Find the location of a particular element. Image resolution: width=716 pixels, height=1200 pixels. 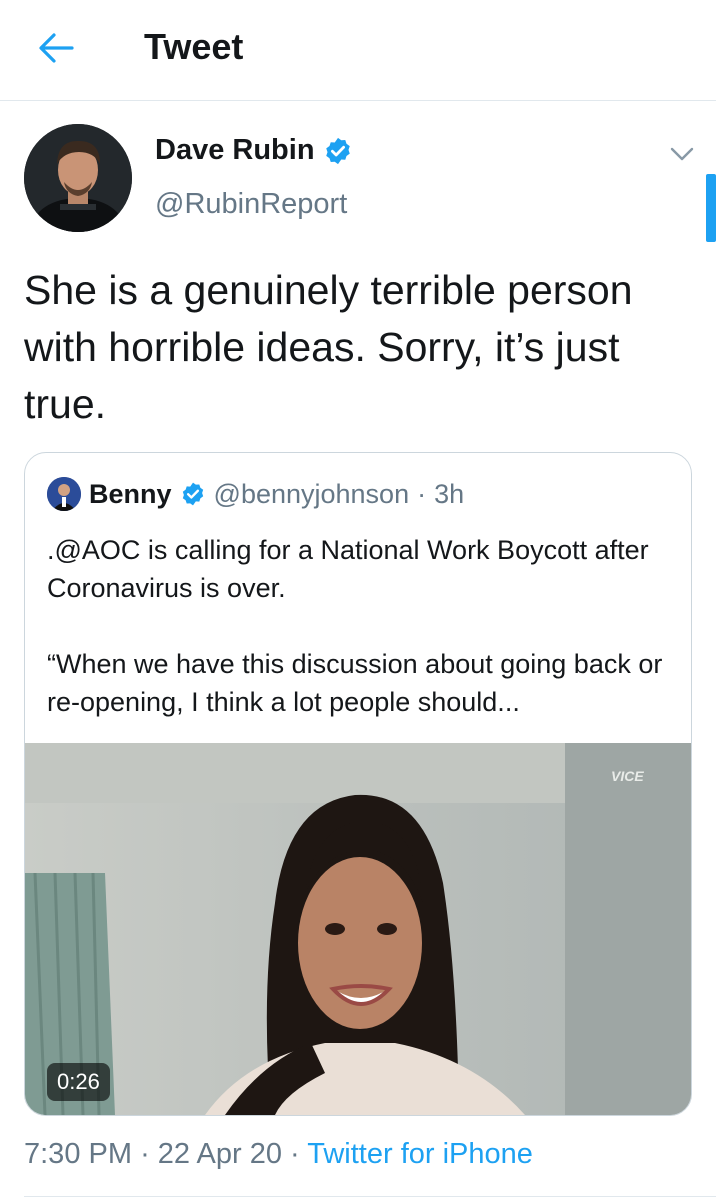

quoted-avatar is located at coordinates (64, 494).